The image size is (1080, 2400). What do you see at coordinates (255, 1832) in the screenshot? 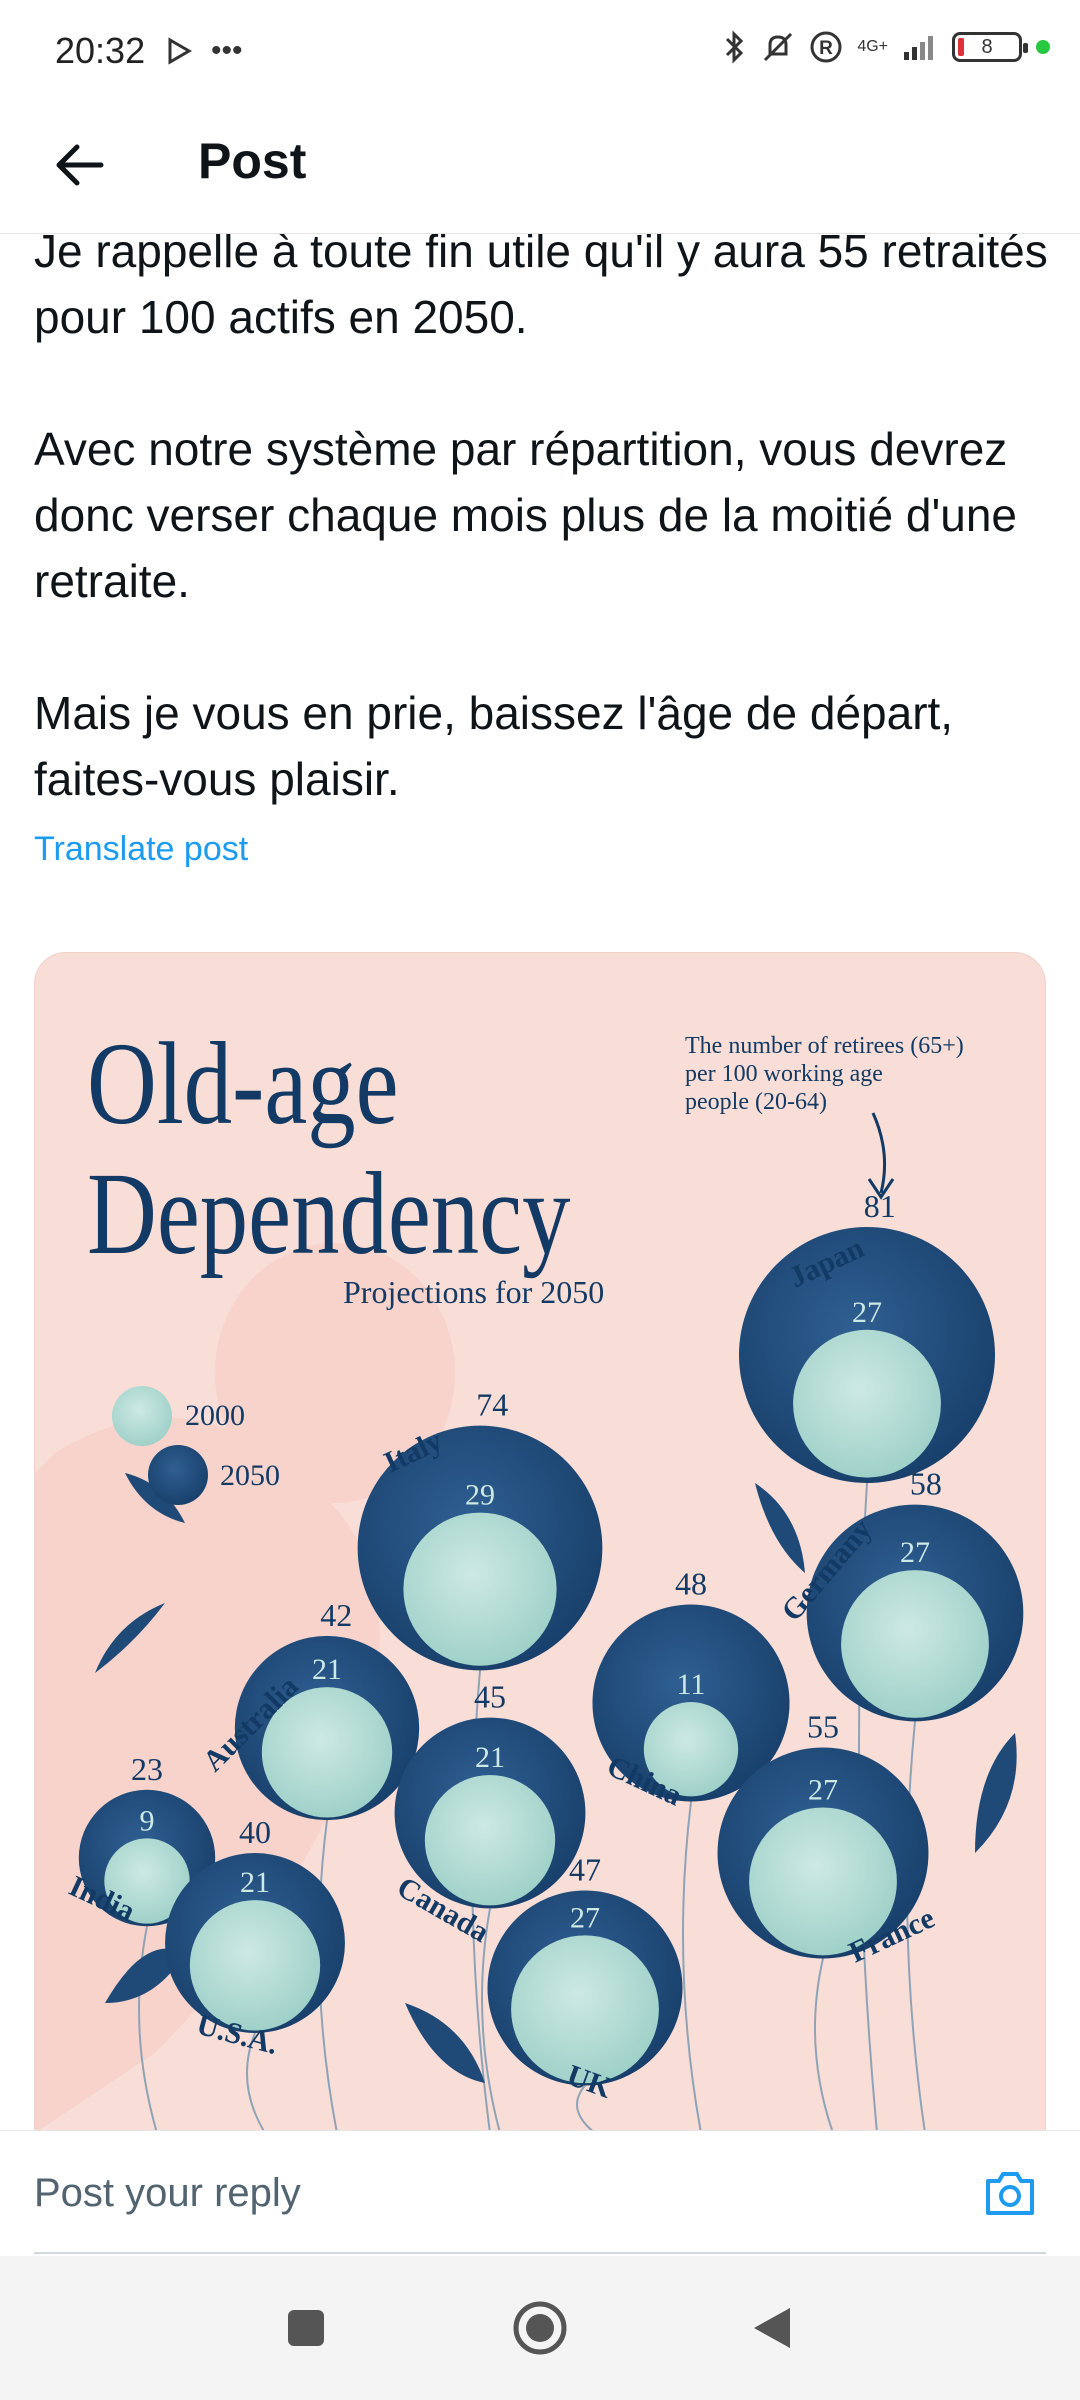
I see `value-2050-label: 40` at bounding box center [255, 1832].